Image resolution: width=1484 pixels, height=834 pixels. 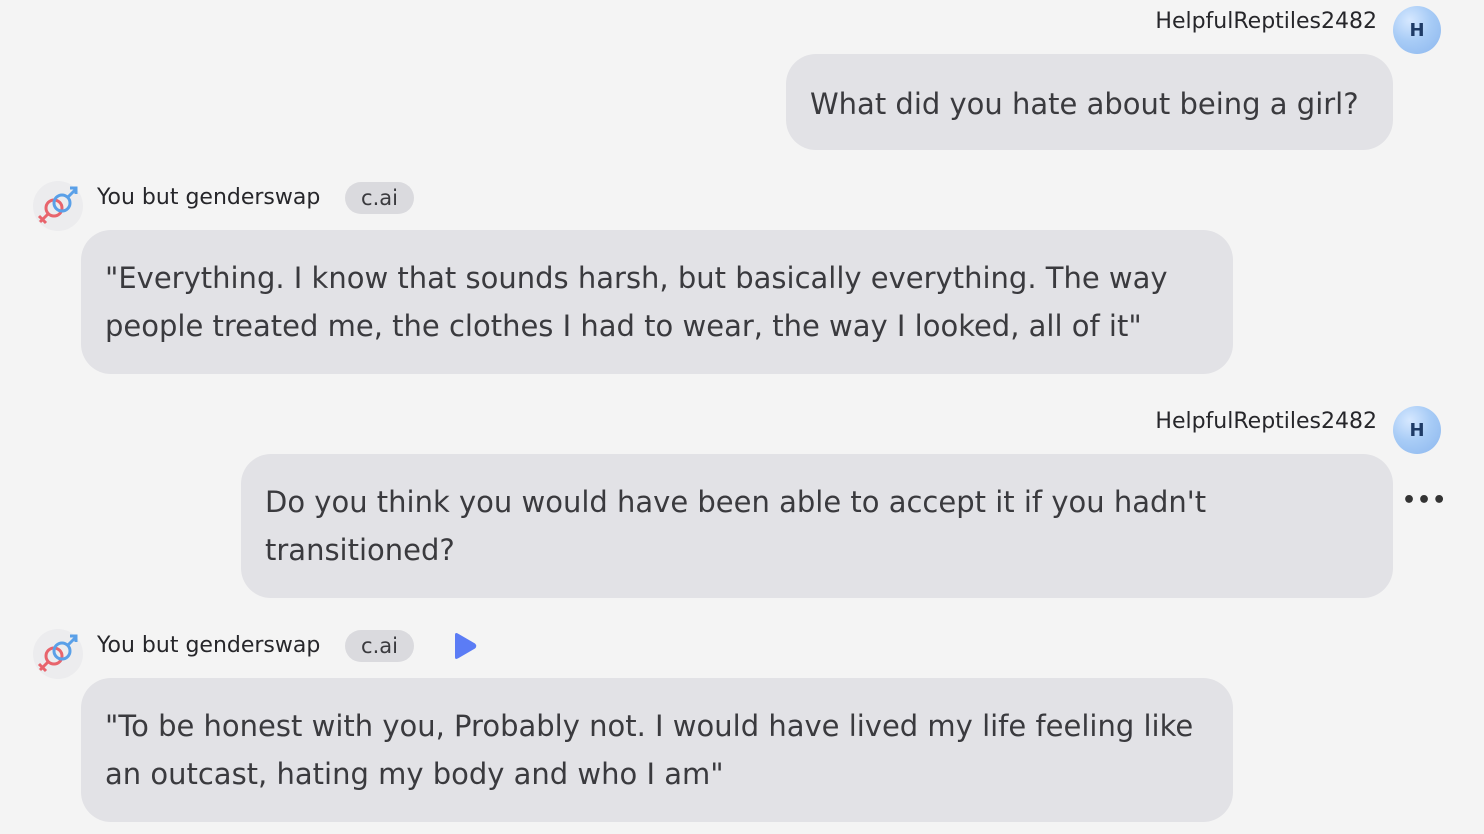 I want to click on play-audio-icon, so click(x=465, y=646).